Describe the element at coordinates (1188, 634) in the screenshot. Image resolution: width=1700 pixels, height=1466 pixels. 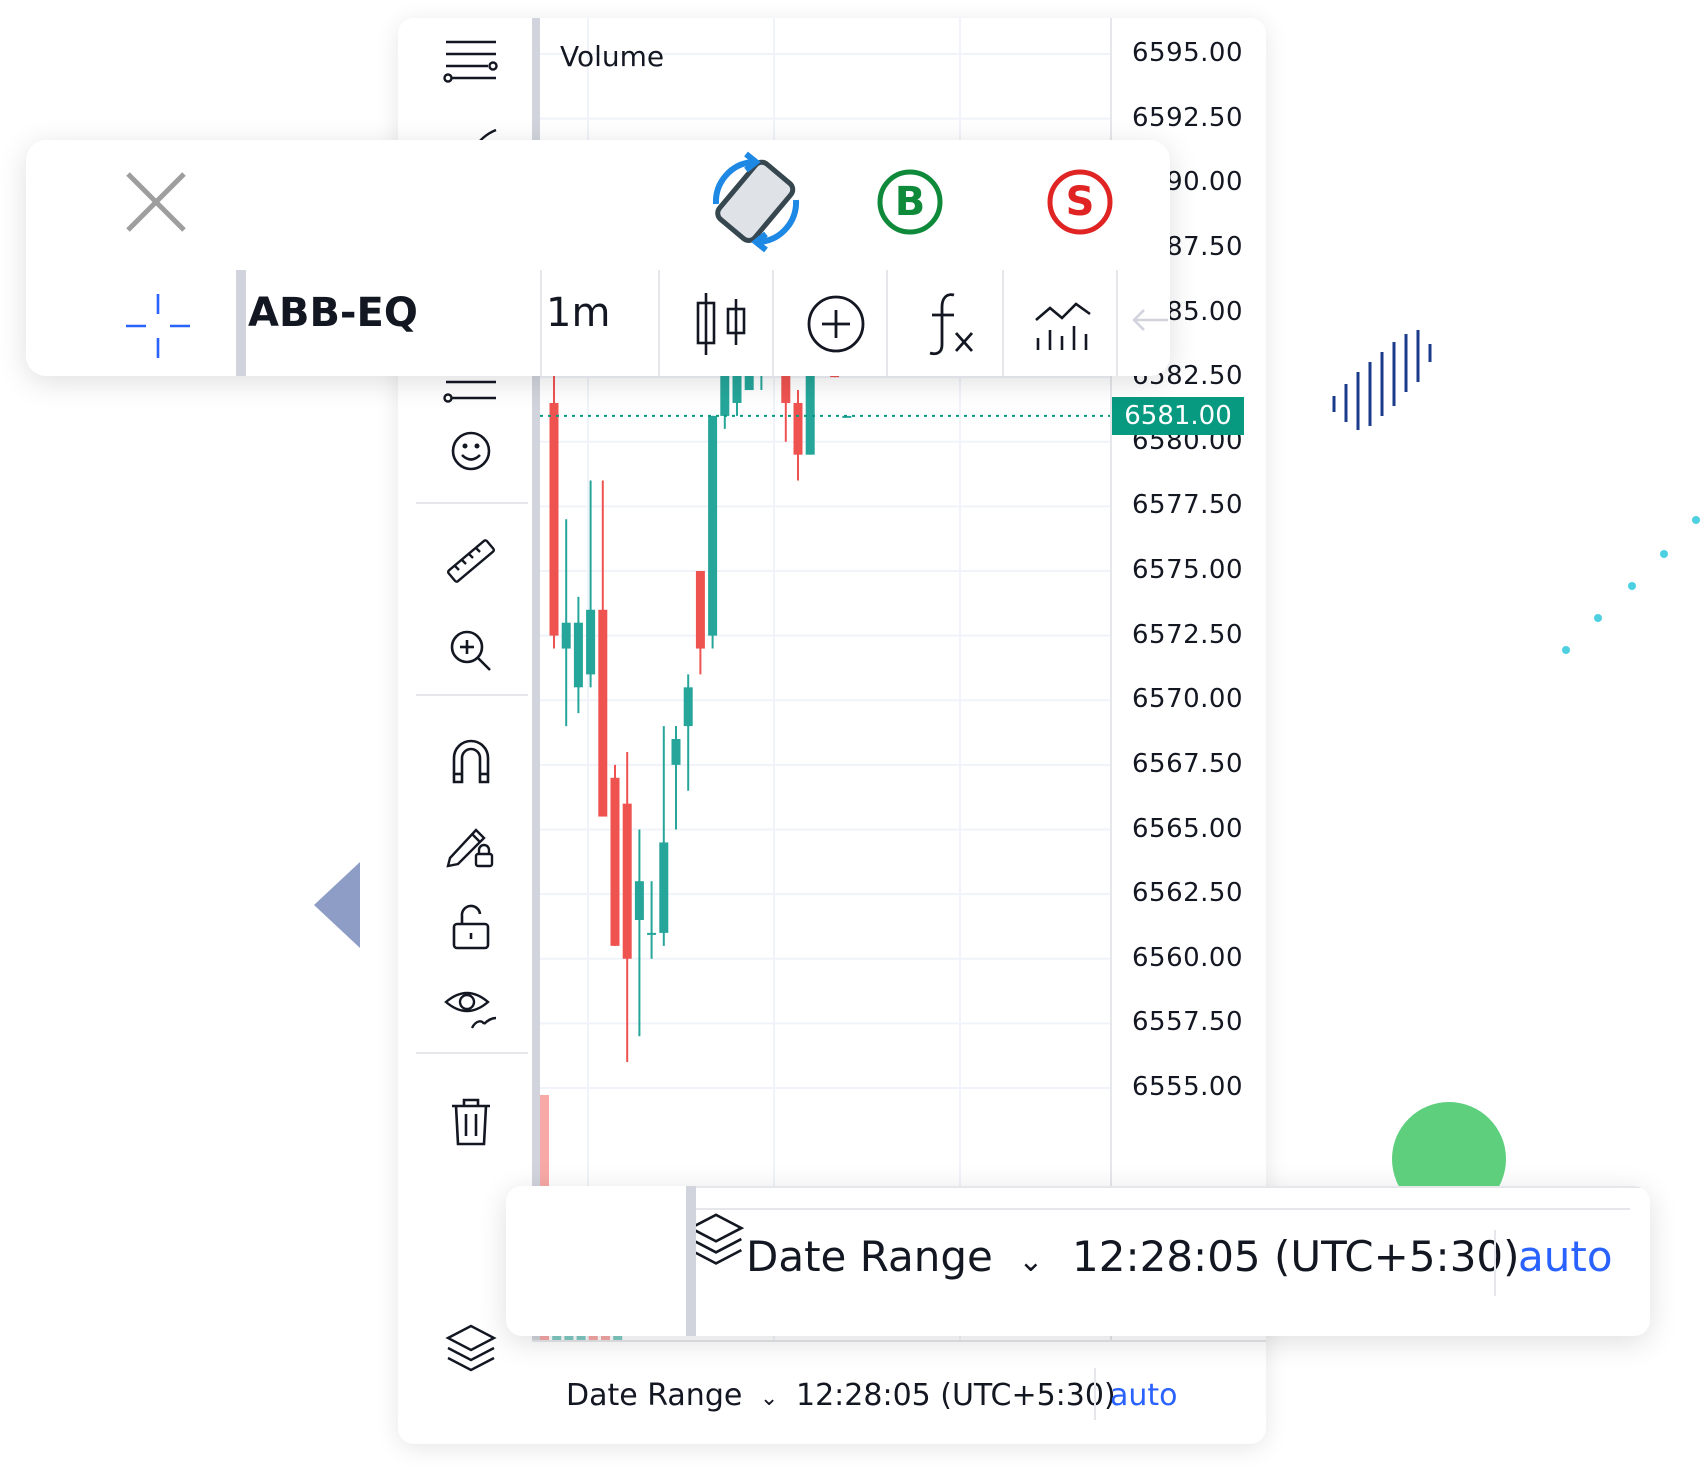
I see `price-tick-label: 6572.50` at that location.